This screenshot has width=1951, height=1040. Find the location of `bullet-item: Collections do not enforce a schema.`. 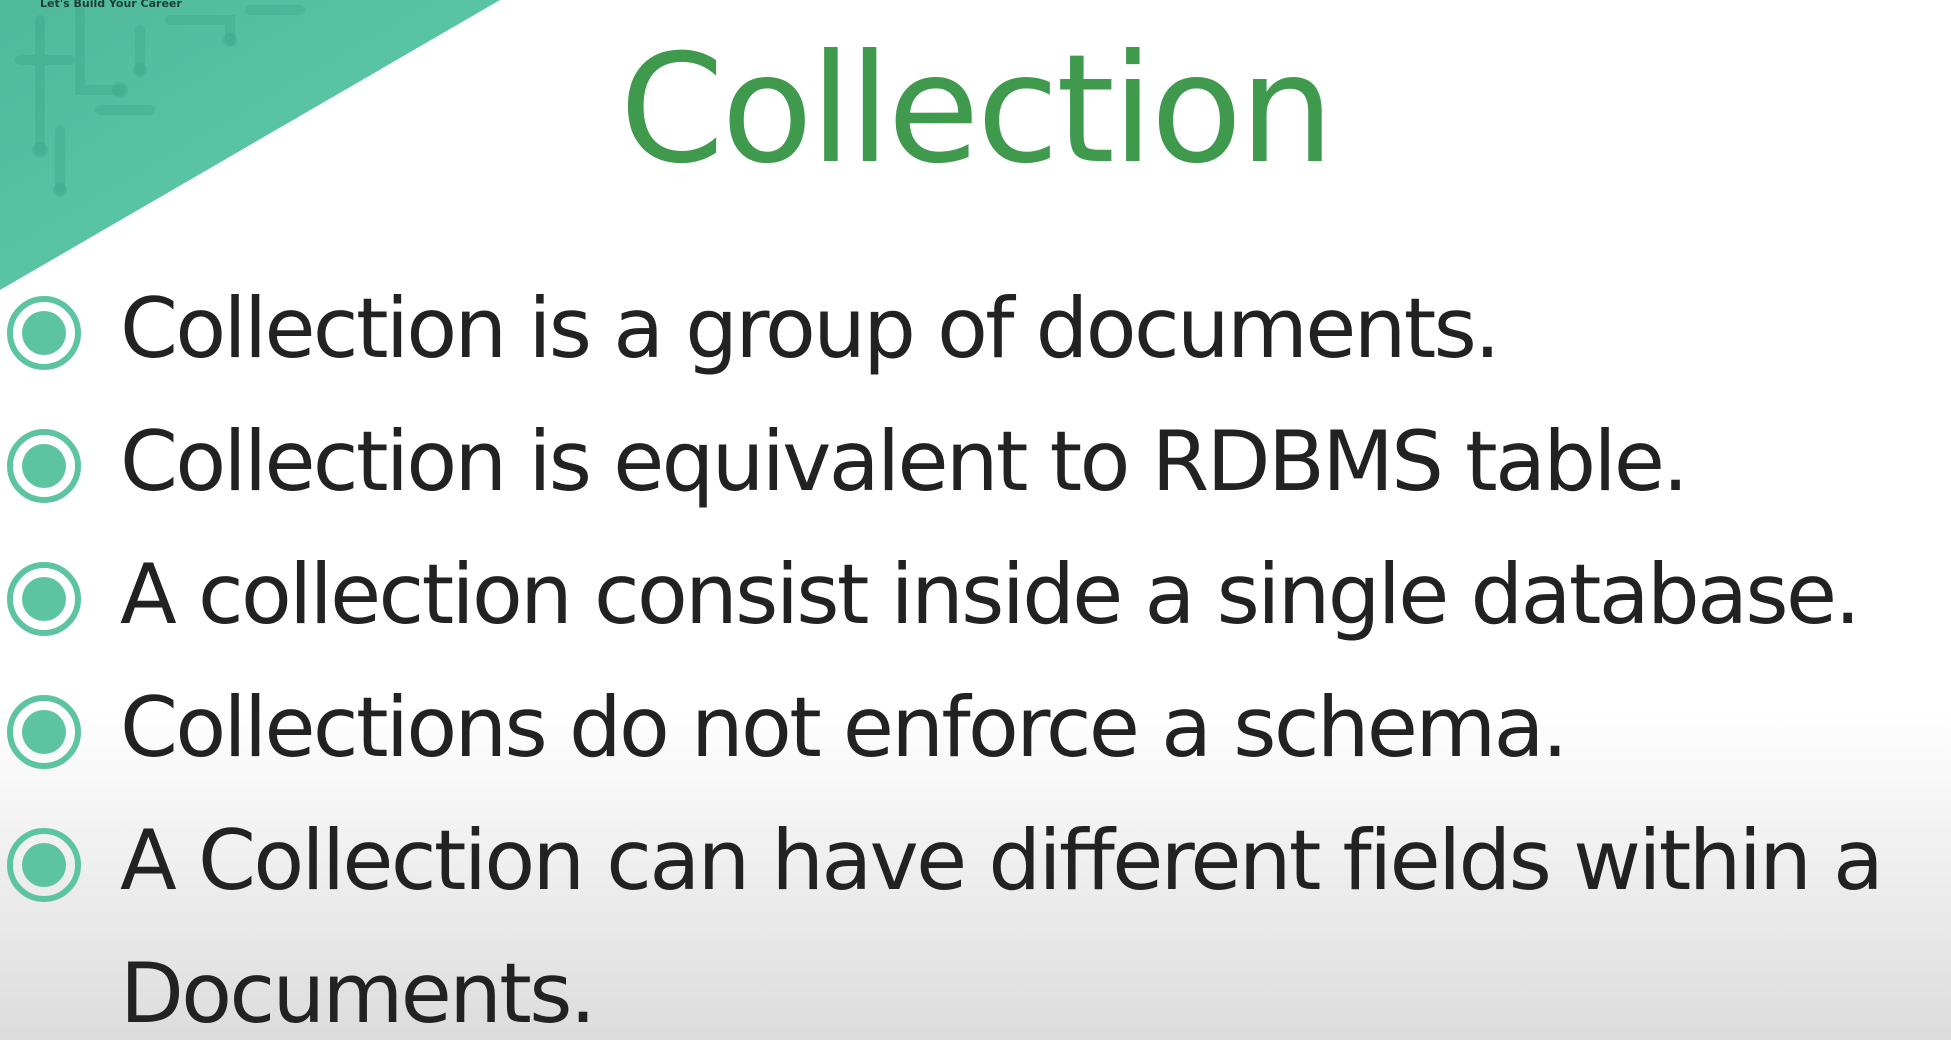

bullet-item: Collections do not enforce a schema. is located at coordinates (975, 727).